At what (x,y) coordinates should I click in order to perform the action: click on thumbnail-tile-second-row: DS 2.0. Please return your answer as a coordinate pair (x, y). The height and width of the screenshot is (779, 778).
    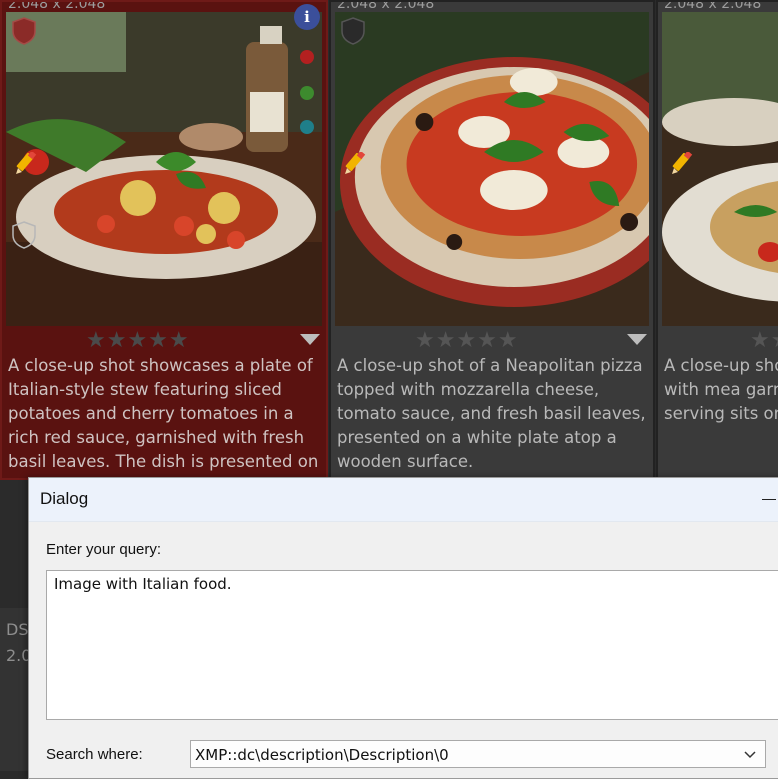
    Looking at the image, I should click on (15, 689).